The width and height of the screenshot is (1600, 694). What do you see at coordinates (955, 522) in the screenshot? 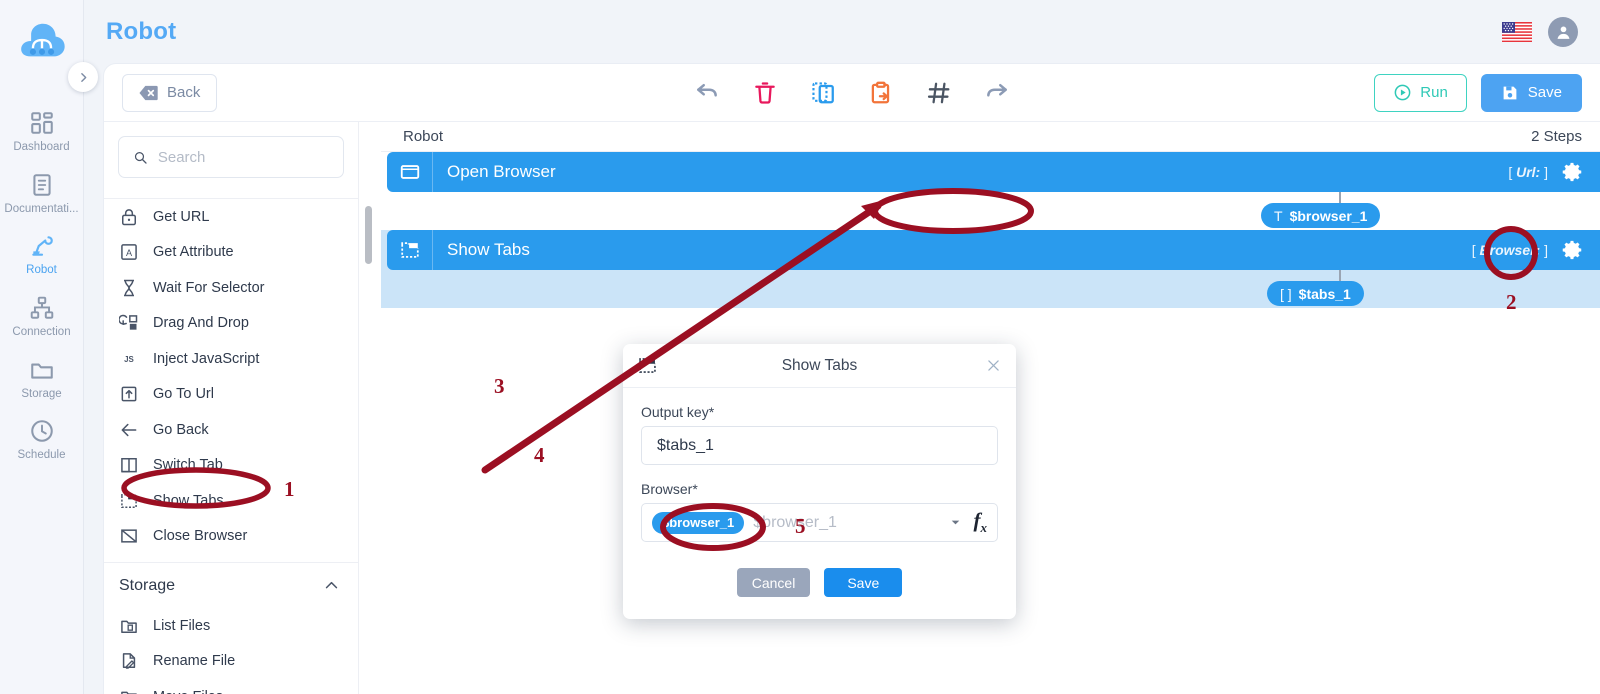
I see `chevron-down-icon` at bounding box center [955, 522].